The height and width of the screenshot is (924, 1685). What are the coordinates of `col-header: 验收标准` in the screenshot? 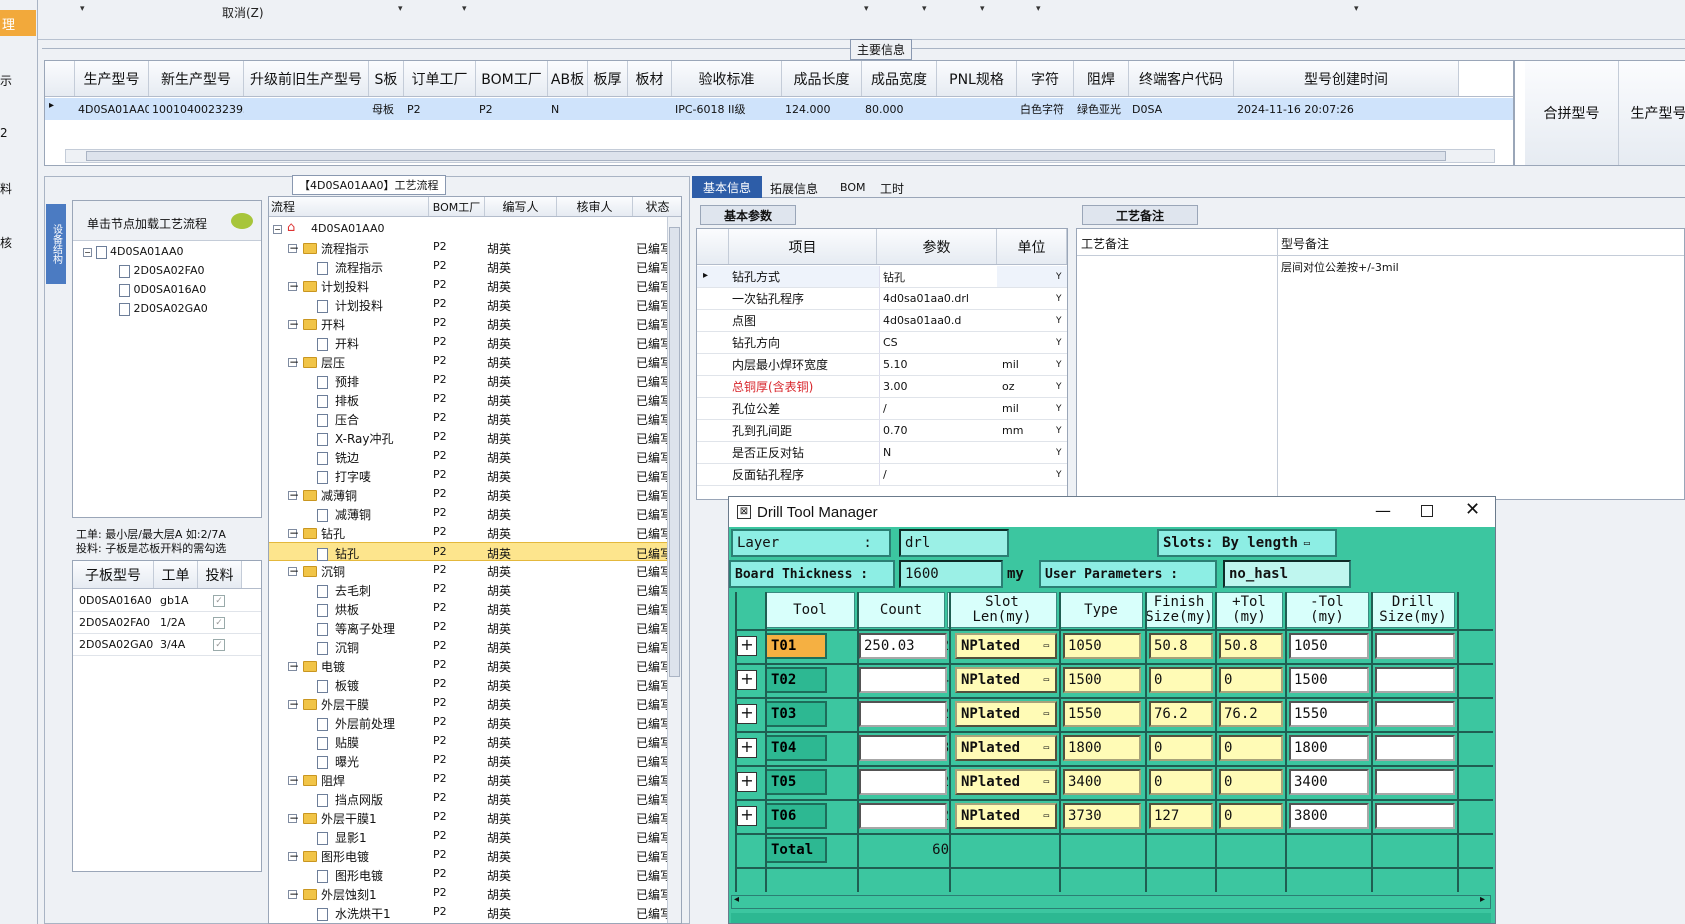 It's located at (727, 78).